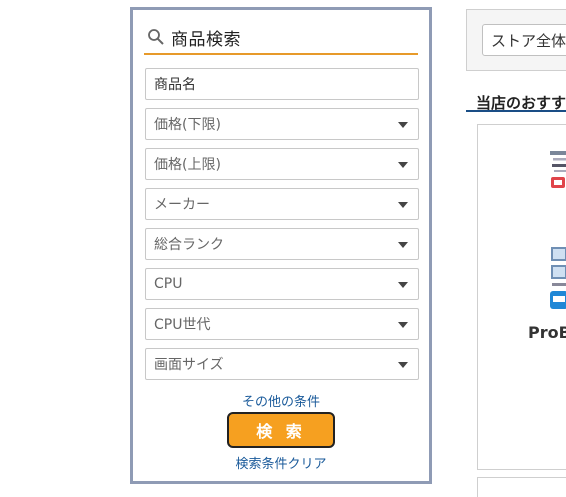  Describe the element at coordinates (189, 245) in the screenshot. I see `overall-rank-label: 総合ランク` at that location.